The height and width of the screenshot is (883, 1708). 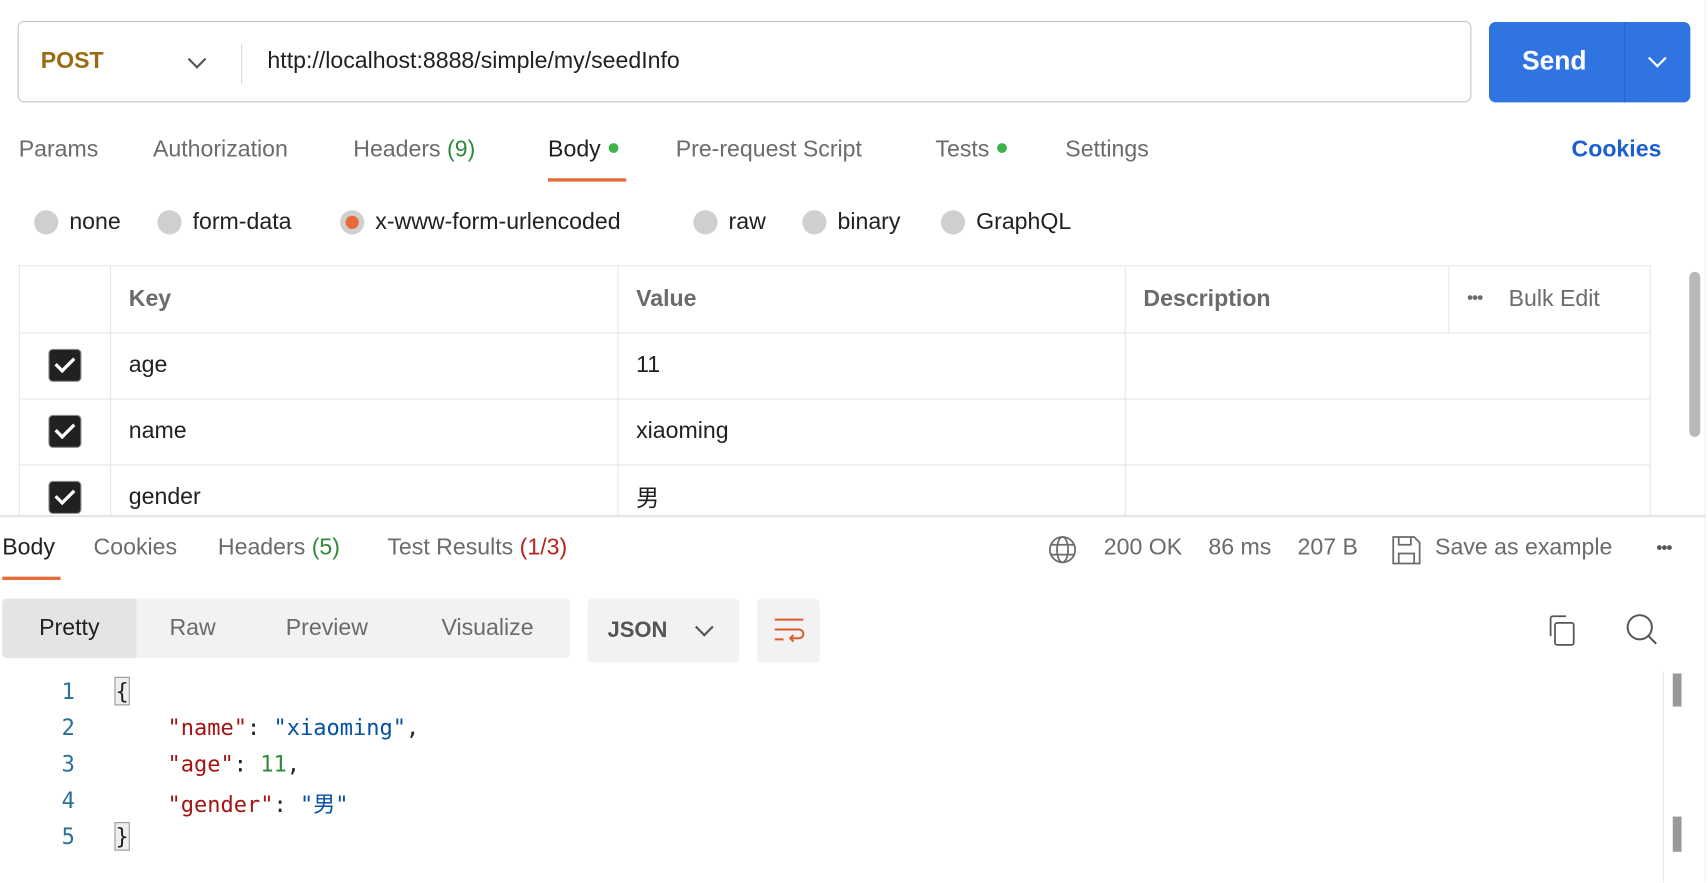 I want to click on method-label: POST, so click(x=72, y=61).